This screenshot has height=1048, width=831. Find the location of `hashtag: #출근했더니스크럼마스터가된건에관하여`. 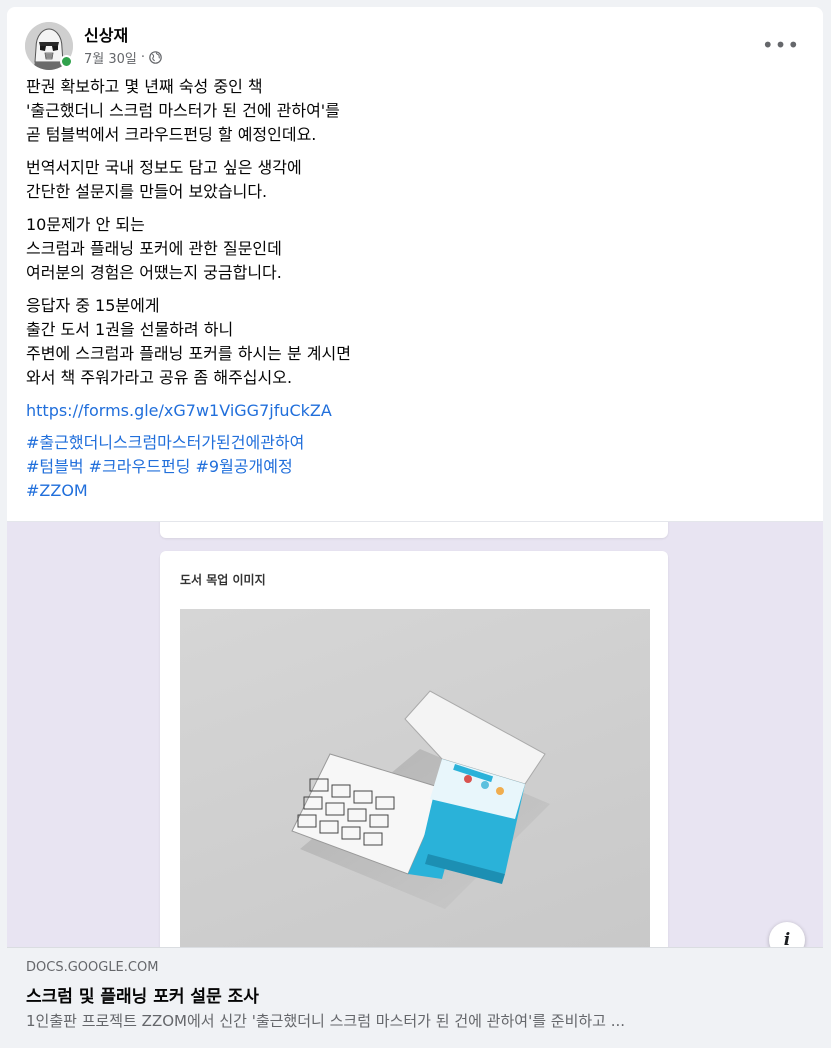

hashtag: #출근했더니스크럼마스터가된건에관하여 is located at coordinates (165, 442).